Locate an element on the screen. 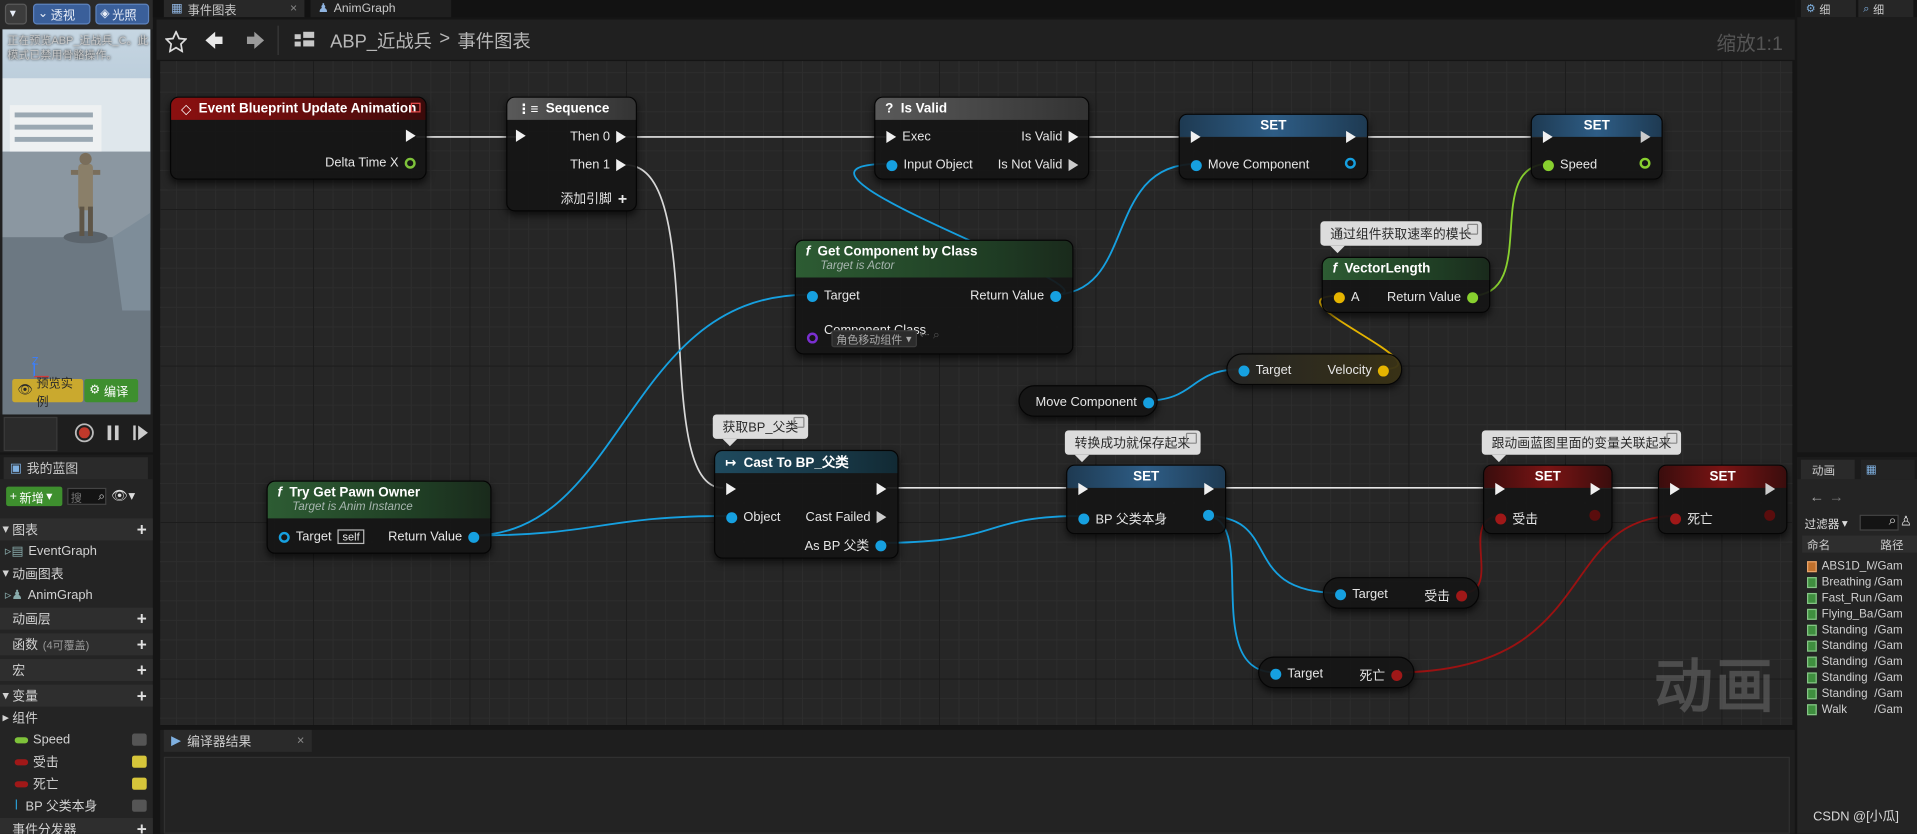 The image size is (1917, 834). node-set-speed: SET Speed is located at coordinates (1596, 146).